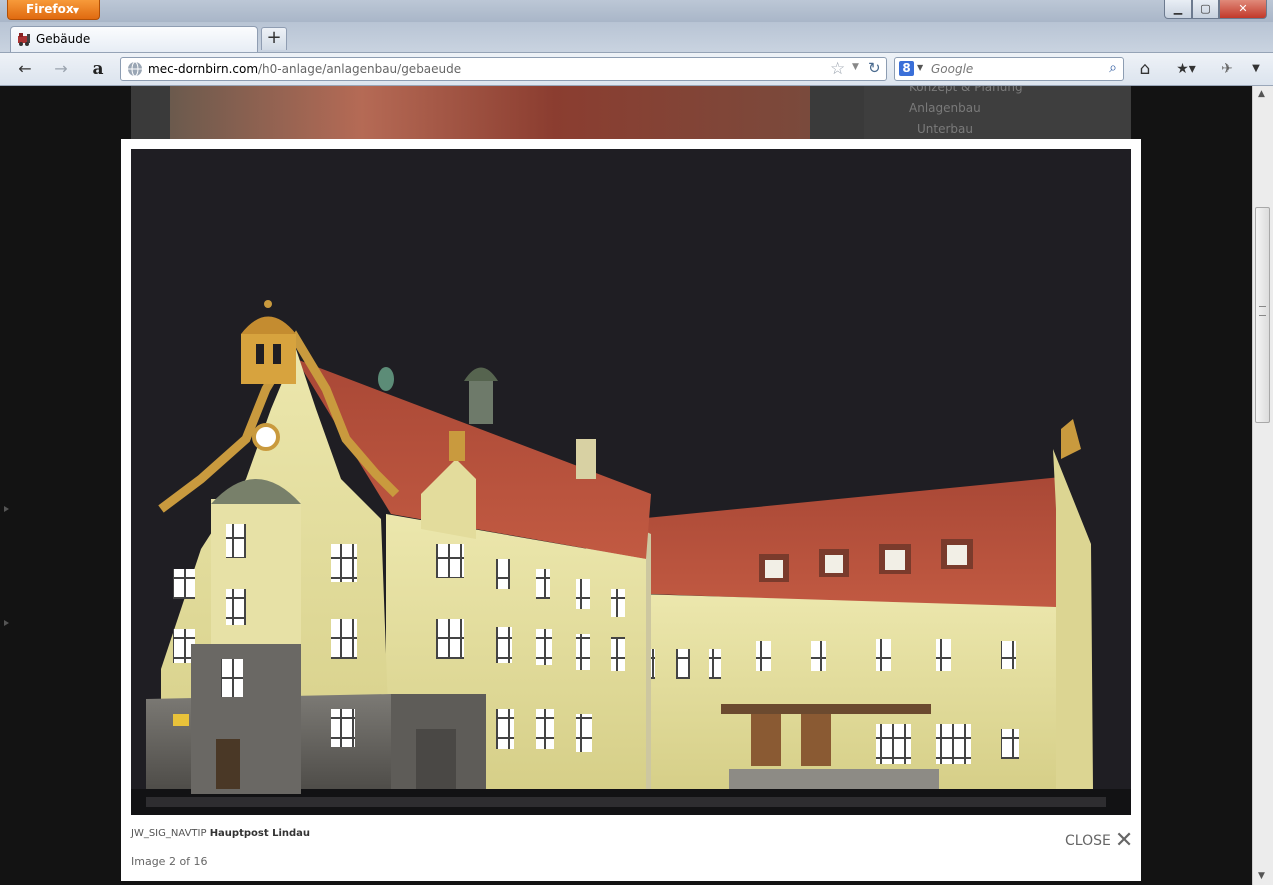  Describe the element at coordinates (134, 39) in the screenshot. I see `tab-gebaeude: Gebäude` at that location.